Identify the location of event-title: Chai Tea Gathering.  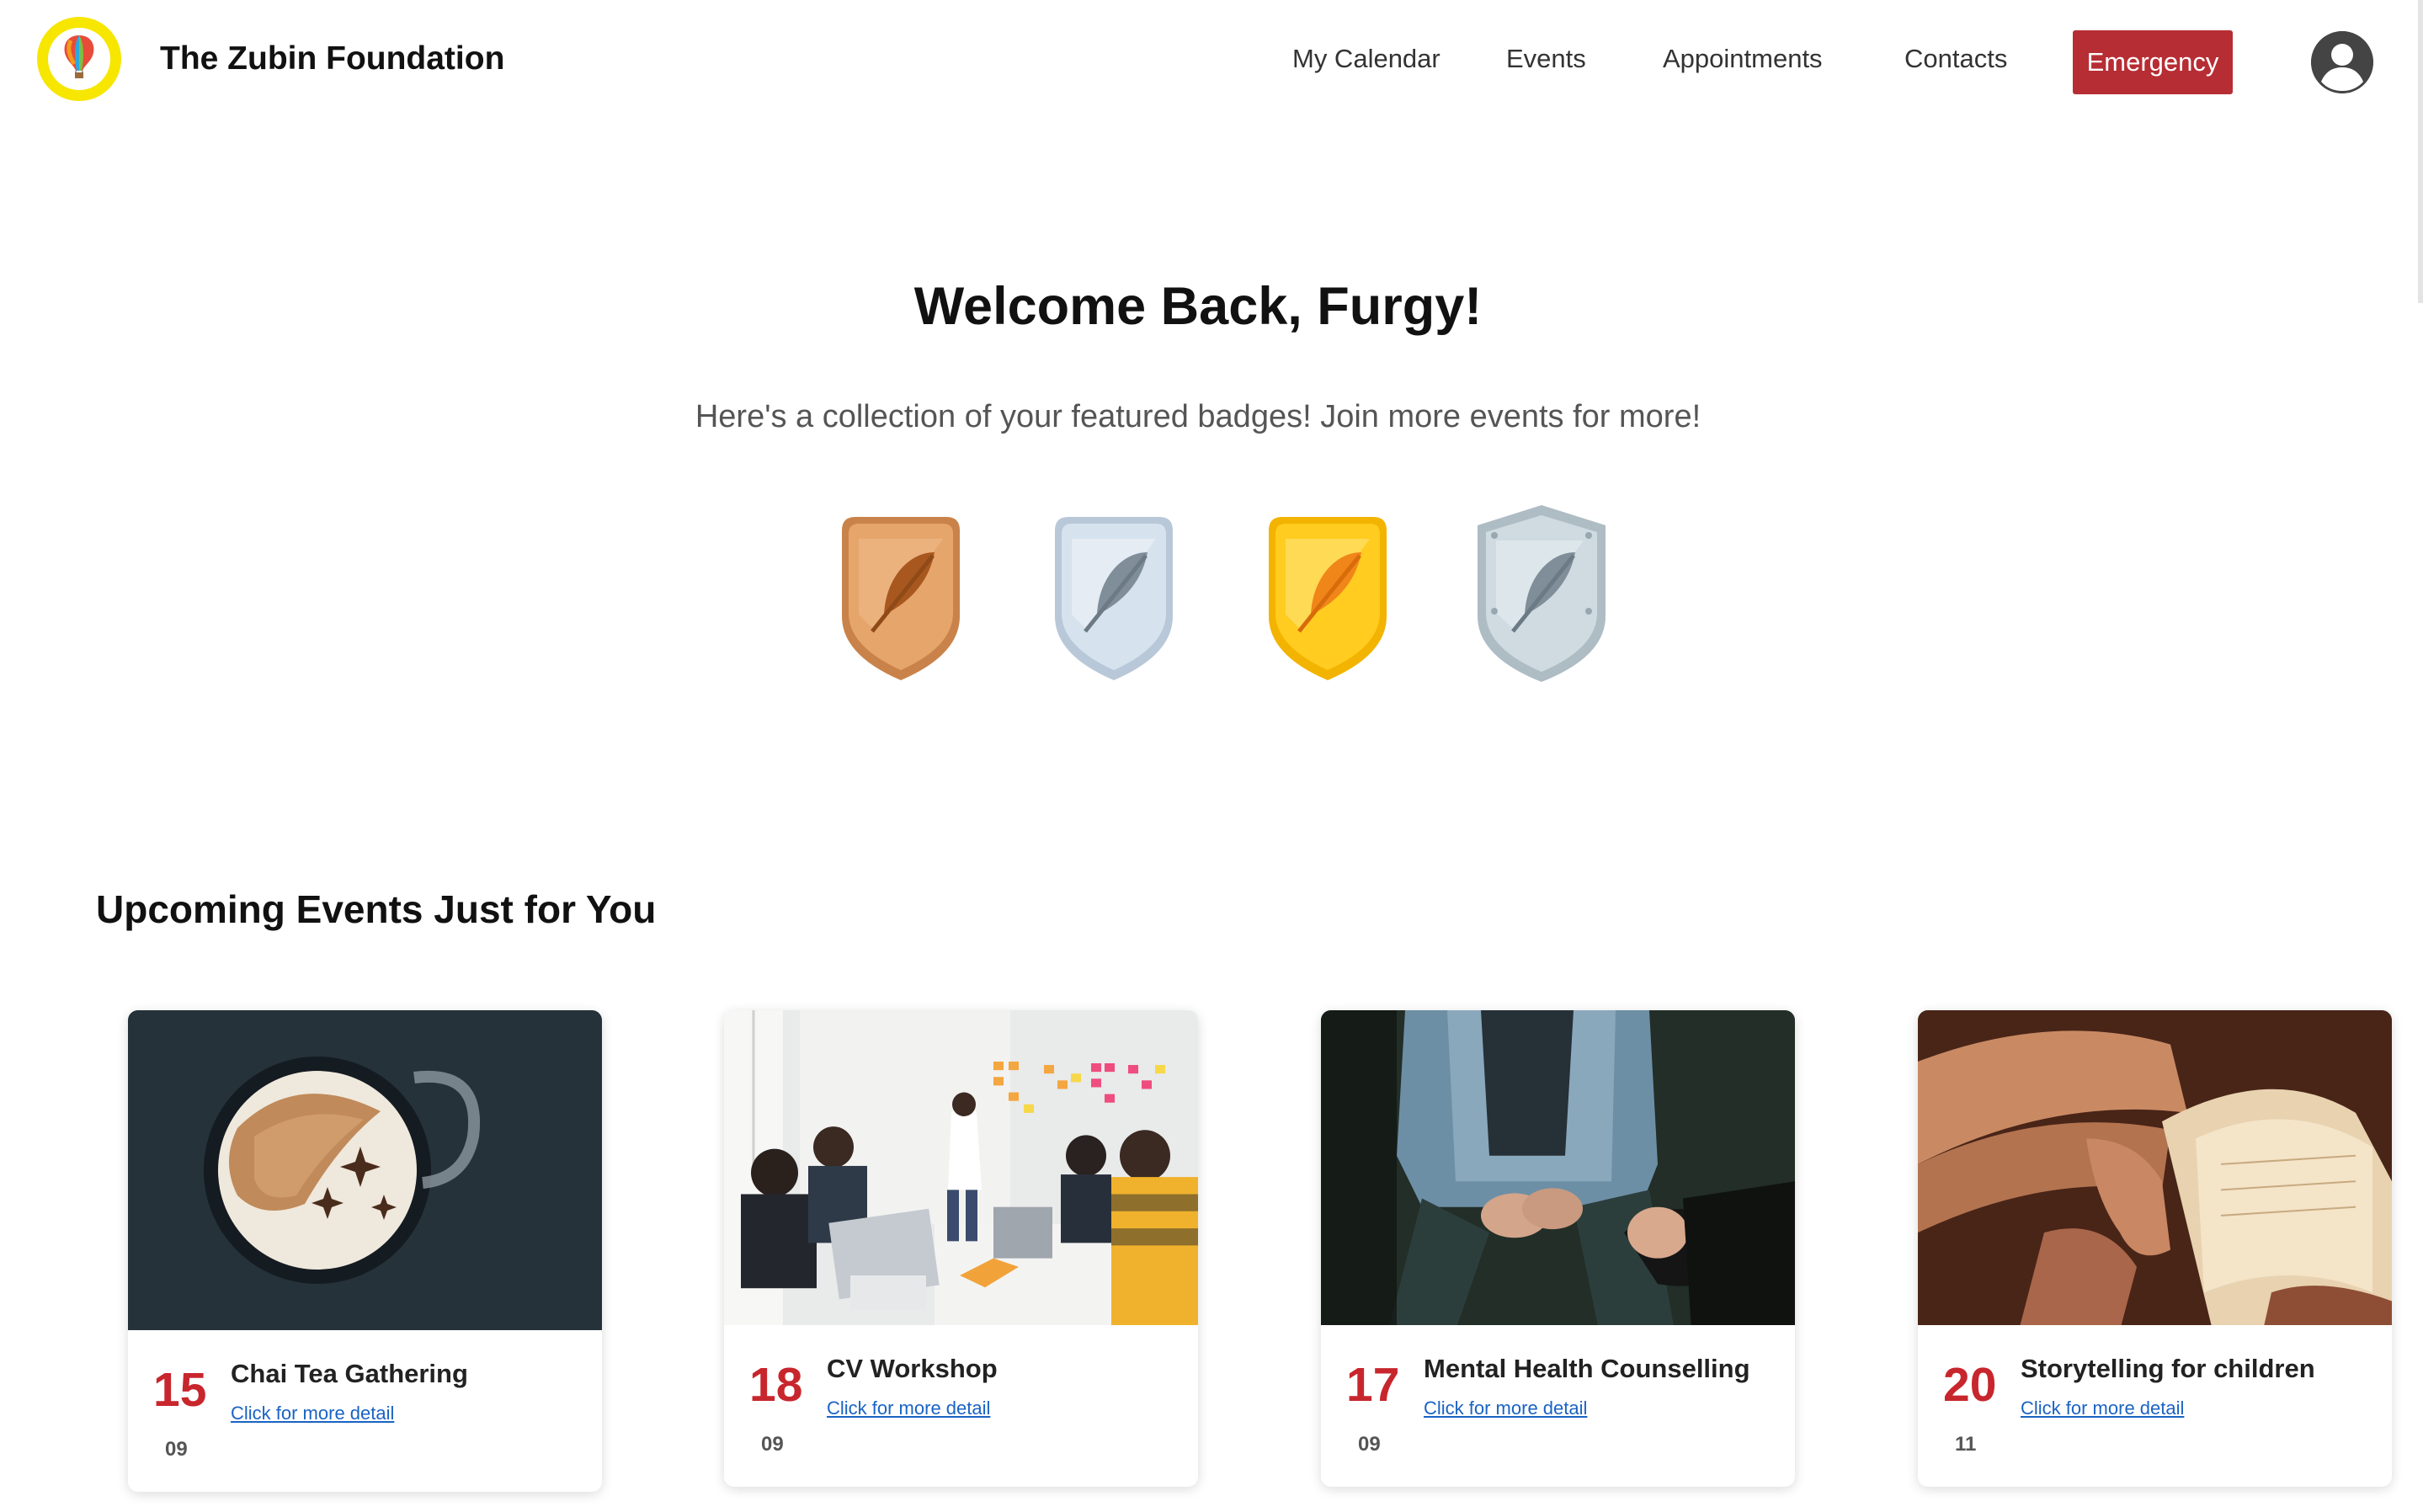
(350, 1374).